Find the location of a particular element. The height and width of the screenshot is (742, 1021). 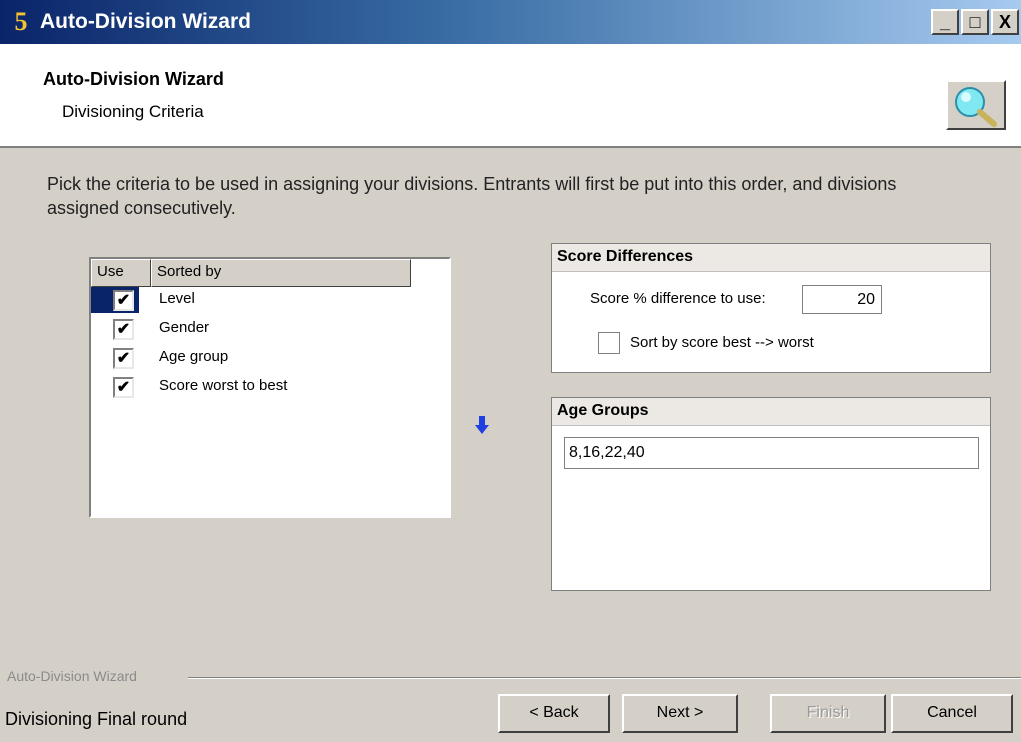

column-header-sorted-by: Sorted by is located at coordinates (281, 273).